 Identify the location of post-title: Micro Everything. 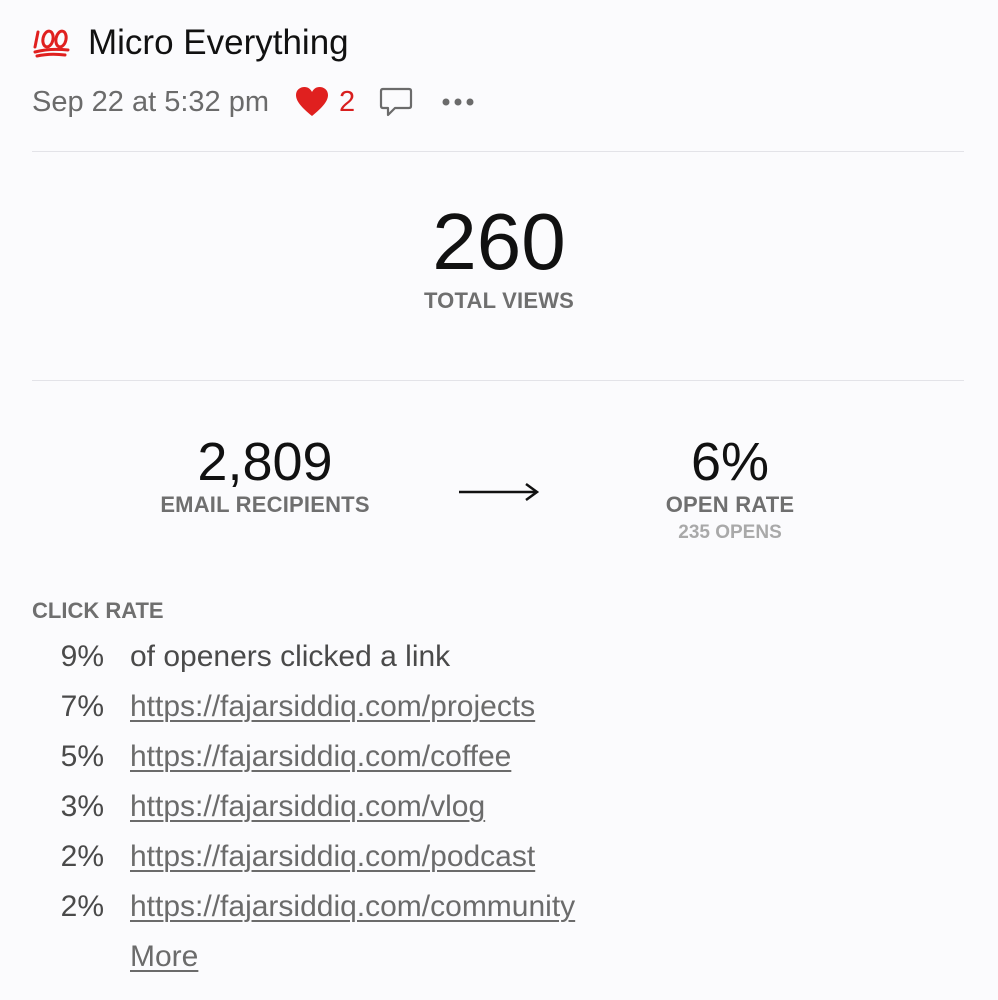
(218, 42).